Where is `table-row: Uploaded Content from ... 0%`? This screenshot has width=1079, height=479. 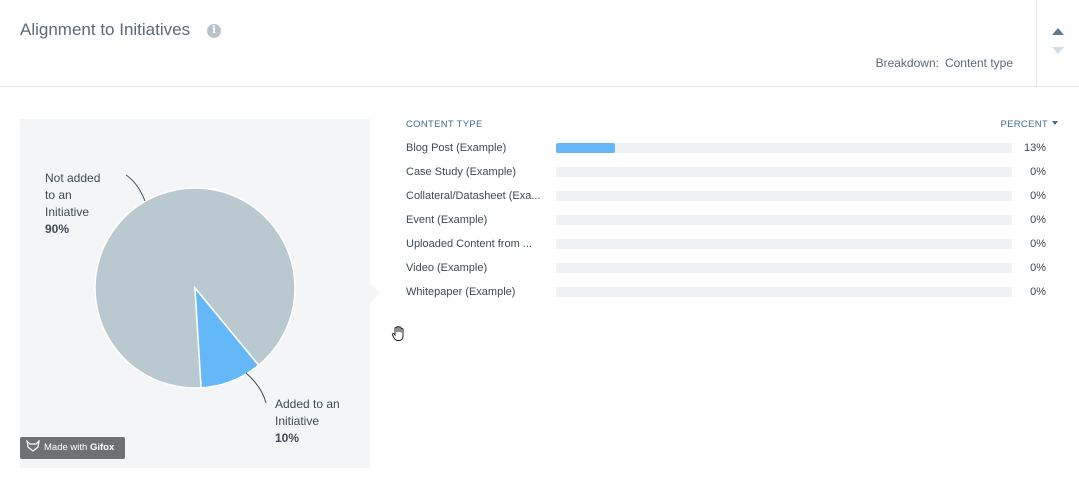
table-row: Uploaded Content from ... 0% is located at coordinates (732, 248).